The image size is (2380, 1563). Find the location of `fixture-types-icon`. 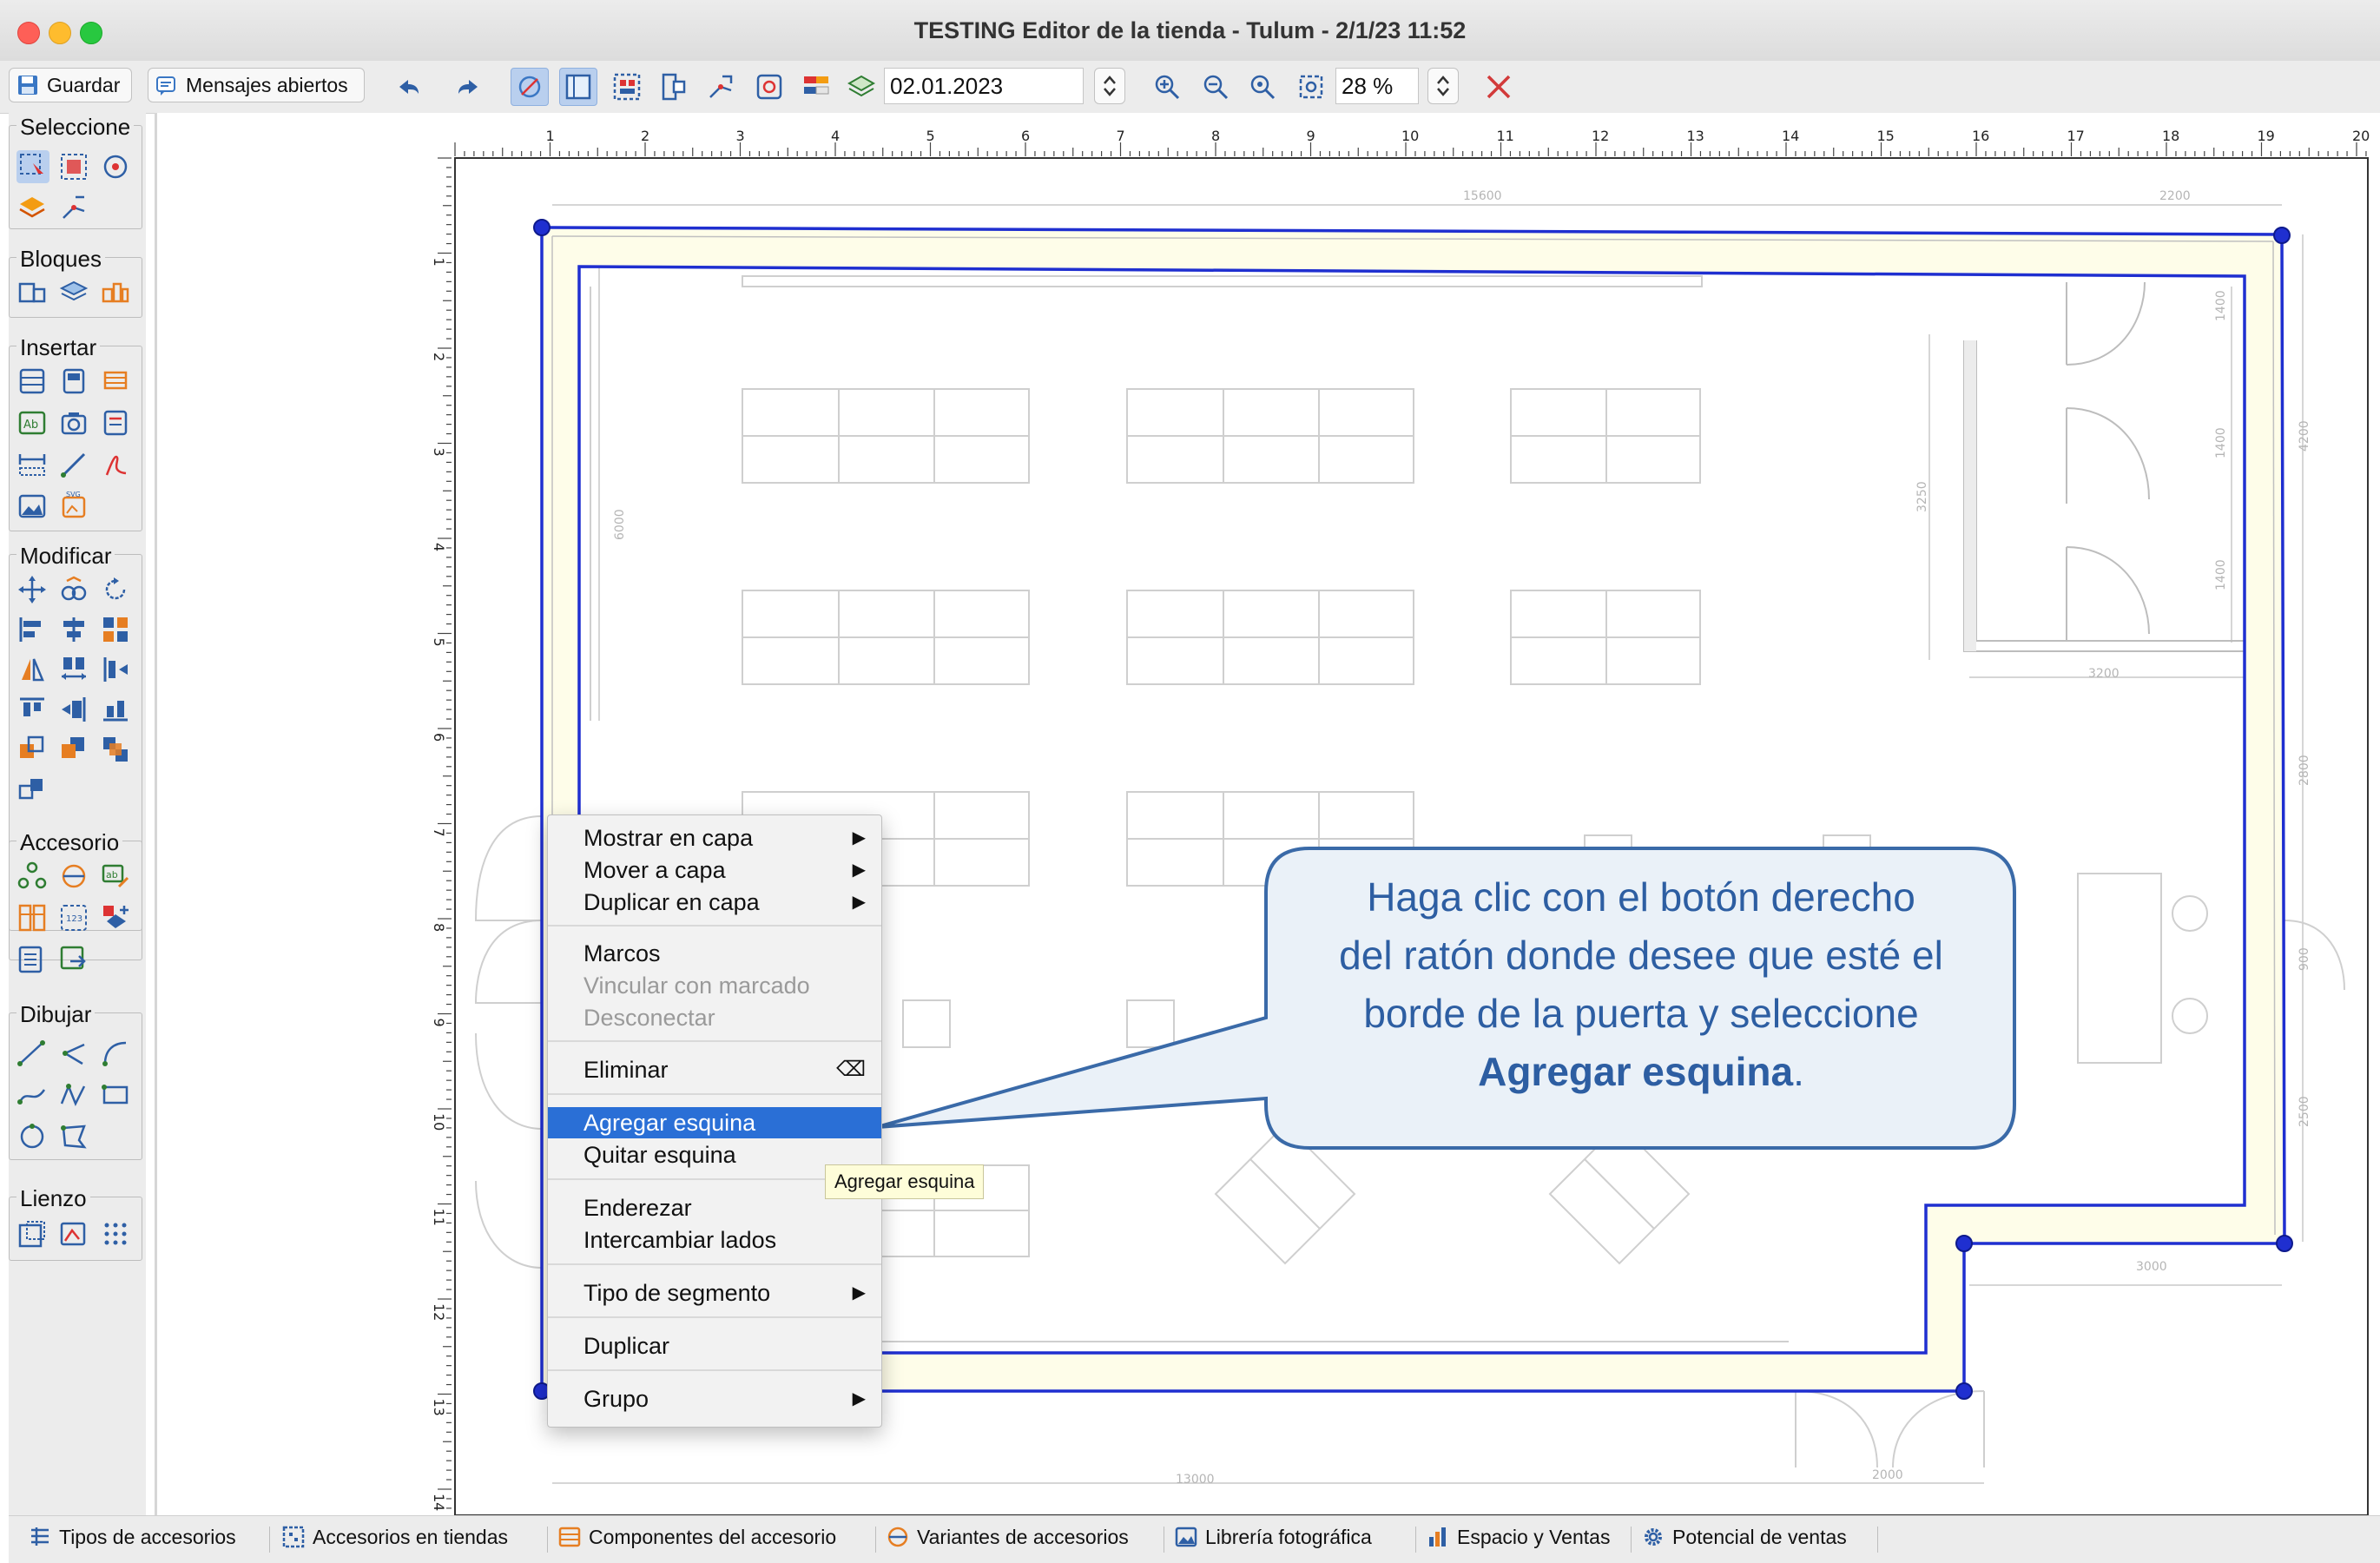

fixture-types-icon is located at coordinates (40, 1536).